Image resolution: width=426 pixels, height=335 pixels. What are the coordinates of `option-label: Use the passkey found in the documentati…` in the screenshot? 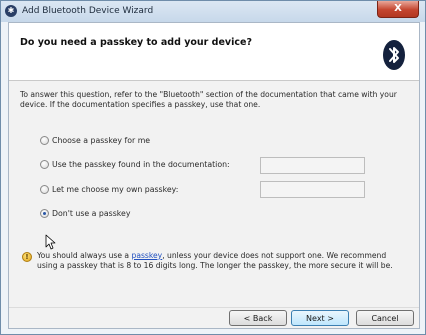 It's located at (141, 164).